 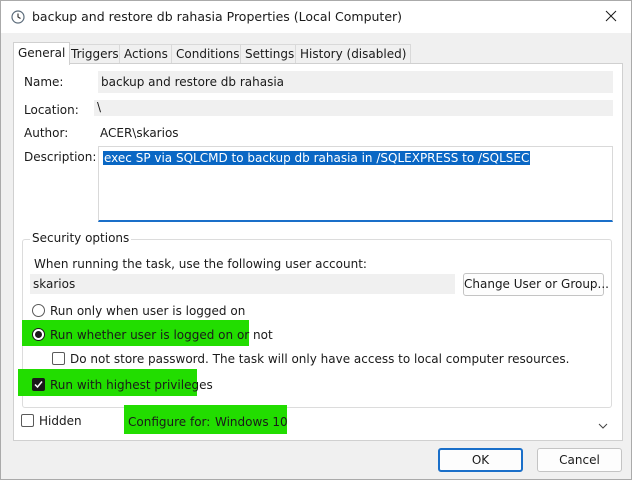 I want to click on tab-actions: Actions, so click(x=146, y=54).